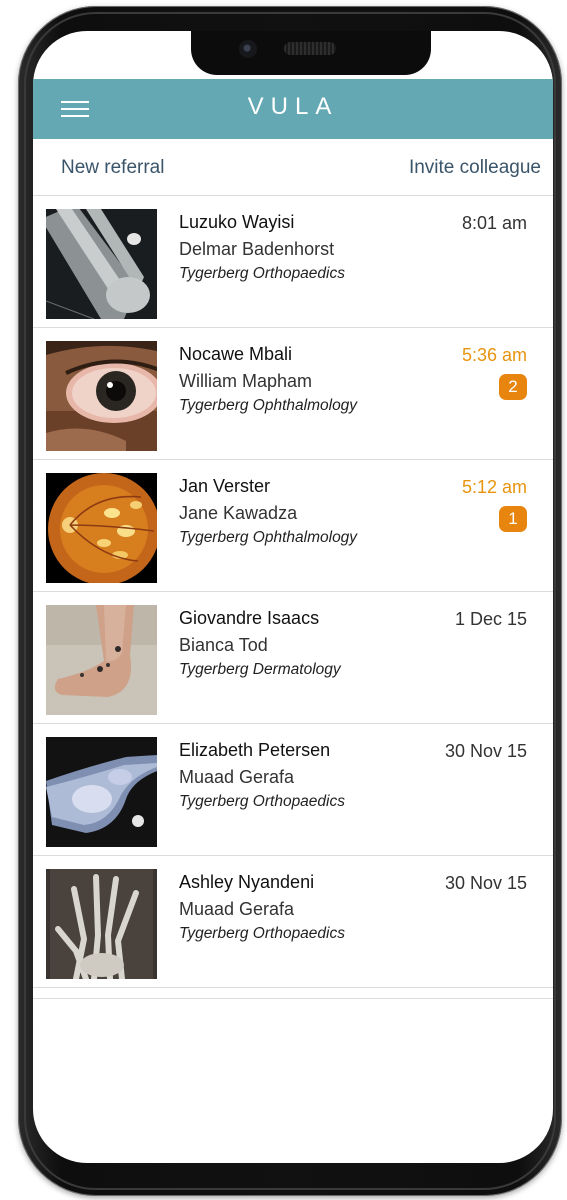 This screenshot has width=567, height=1200. What do you see at coordinates (112, 168) in the screenshot?
I see `new-referral-link: New referral` at bounding box center [112, 168].